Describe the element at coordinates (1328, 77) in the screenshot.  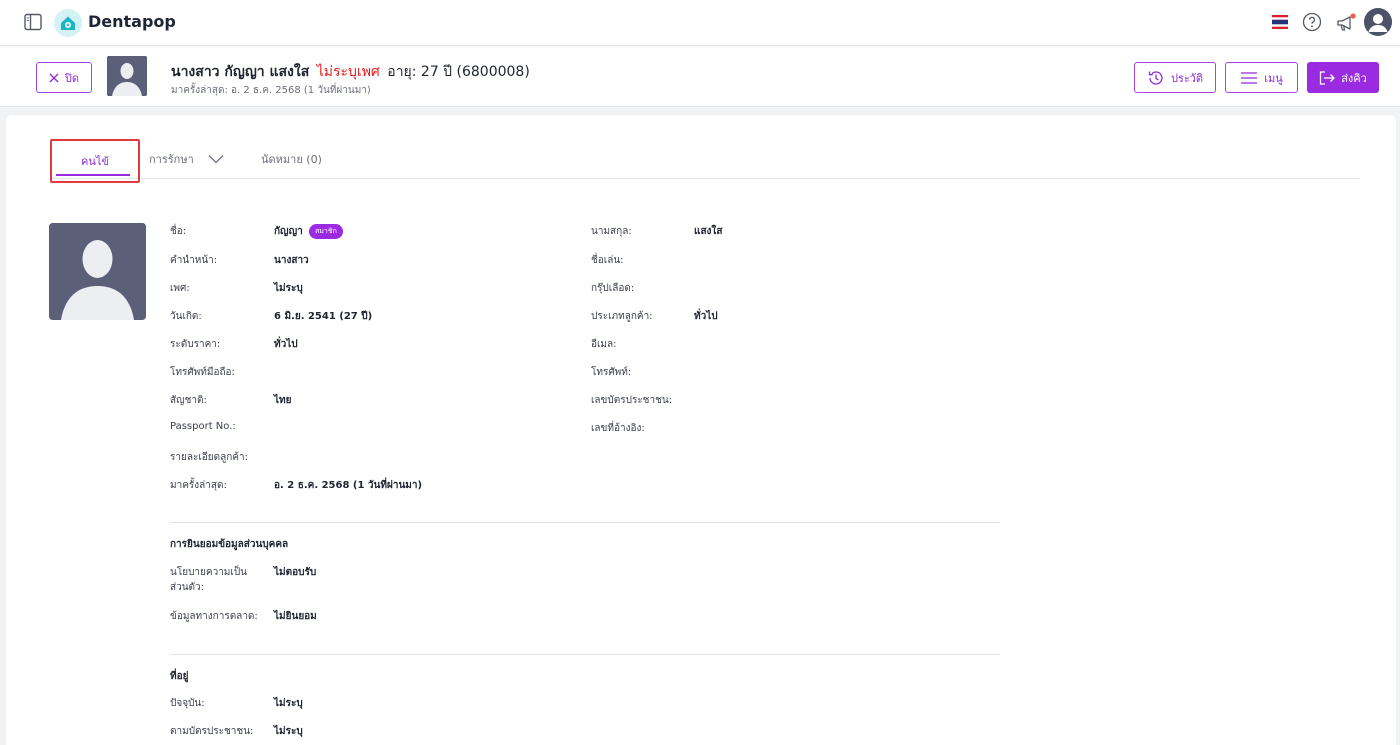
I see `send-arrow-icon` at that location.